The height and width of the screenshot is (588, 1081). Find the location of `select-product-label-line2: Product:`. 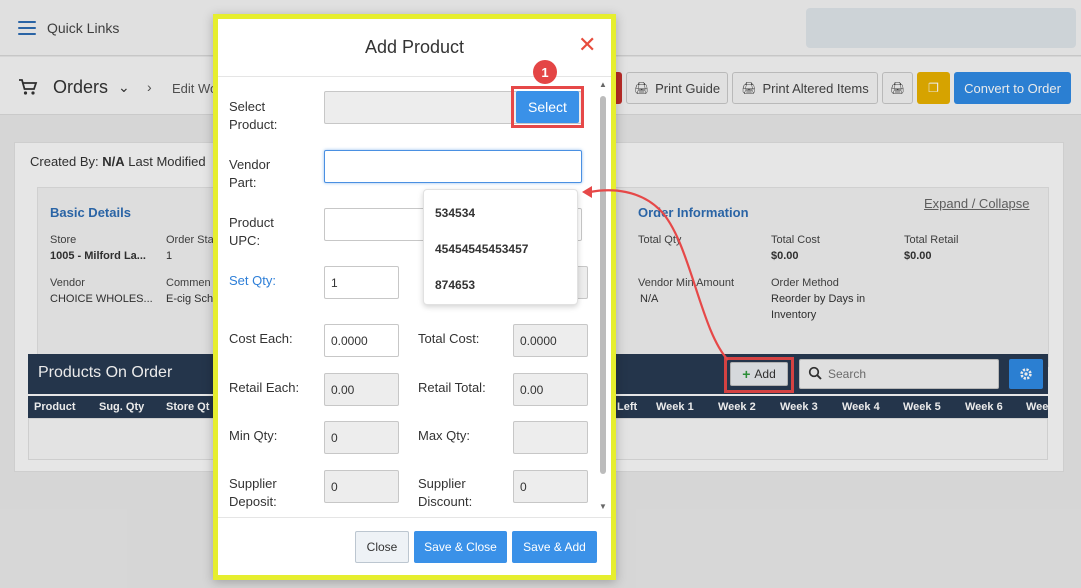

select-product-label-line2: Product: is located at coordinates (253, 124).